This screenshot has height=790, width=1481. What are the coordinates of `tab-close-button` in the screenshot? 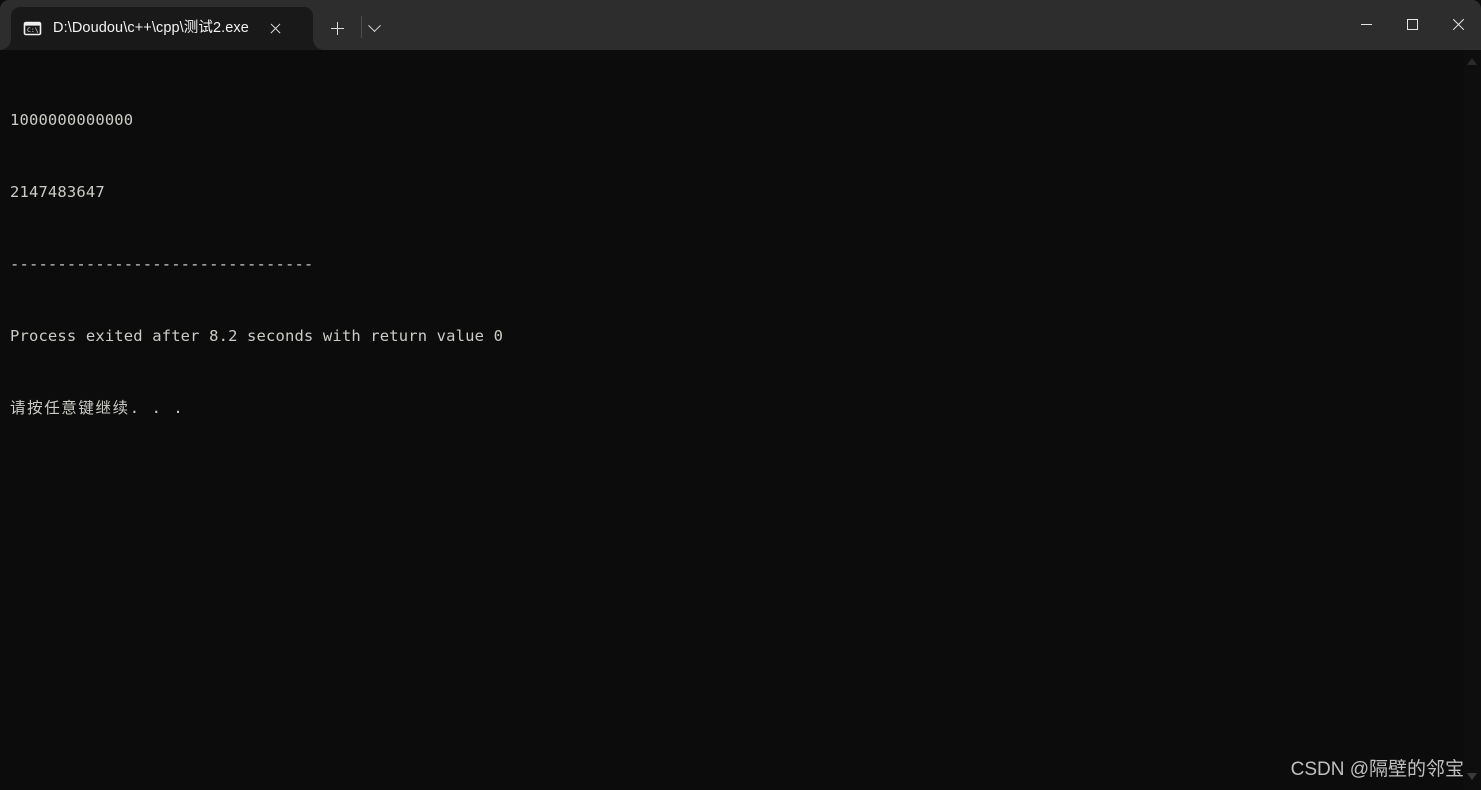 It's located at (275, 29).